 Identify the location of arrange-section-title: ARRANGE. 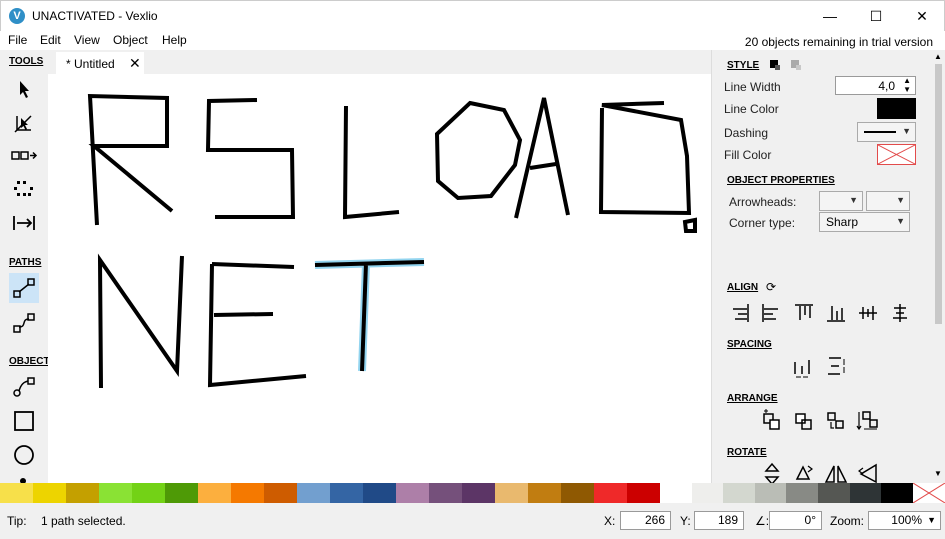
(752, 398).